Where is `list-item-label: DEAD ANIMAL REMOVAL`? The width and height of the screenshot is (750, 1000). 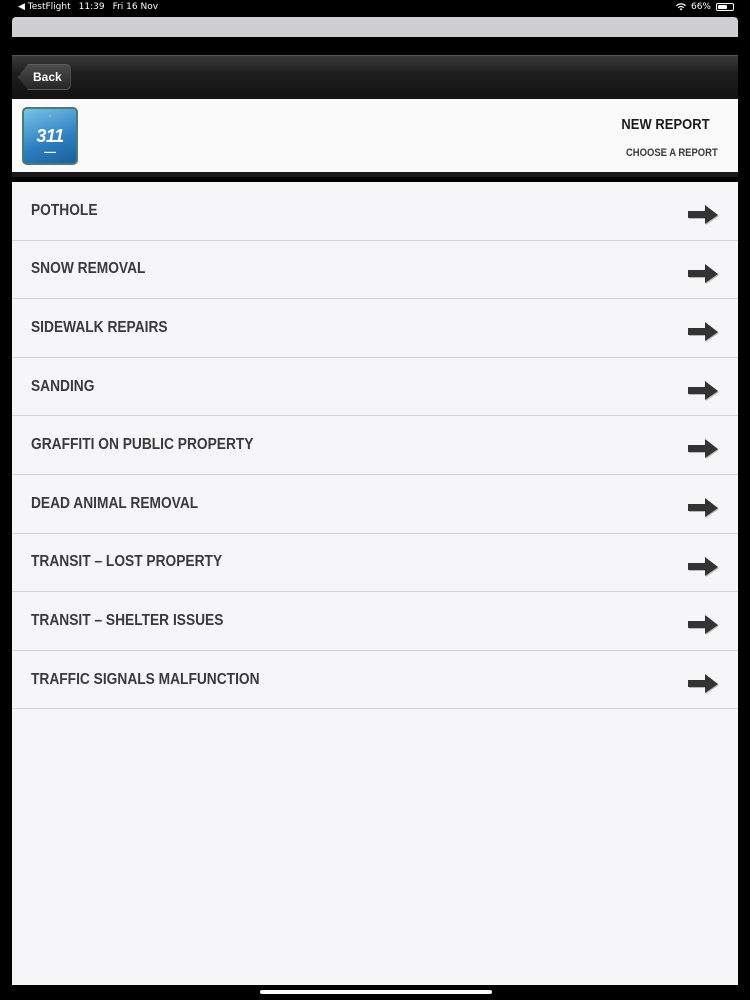
list-item-label: DEAD ANIMAL REMOVAL is located at coordinates (115, 503).